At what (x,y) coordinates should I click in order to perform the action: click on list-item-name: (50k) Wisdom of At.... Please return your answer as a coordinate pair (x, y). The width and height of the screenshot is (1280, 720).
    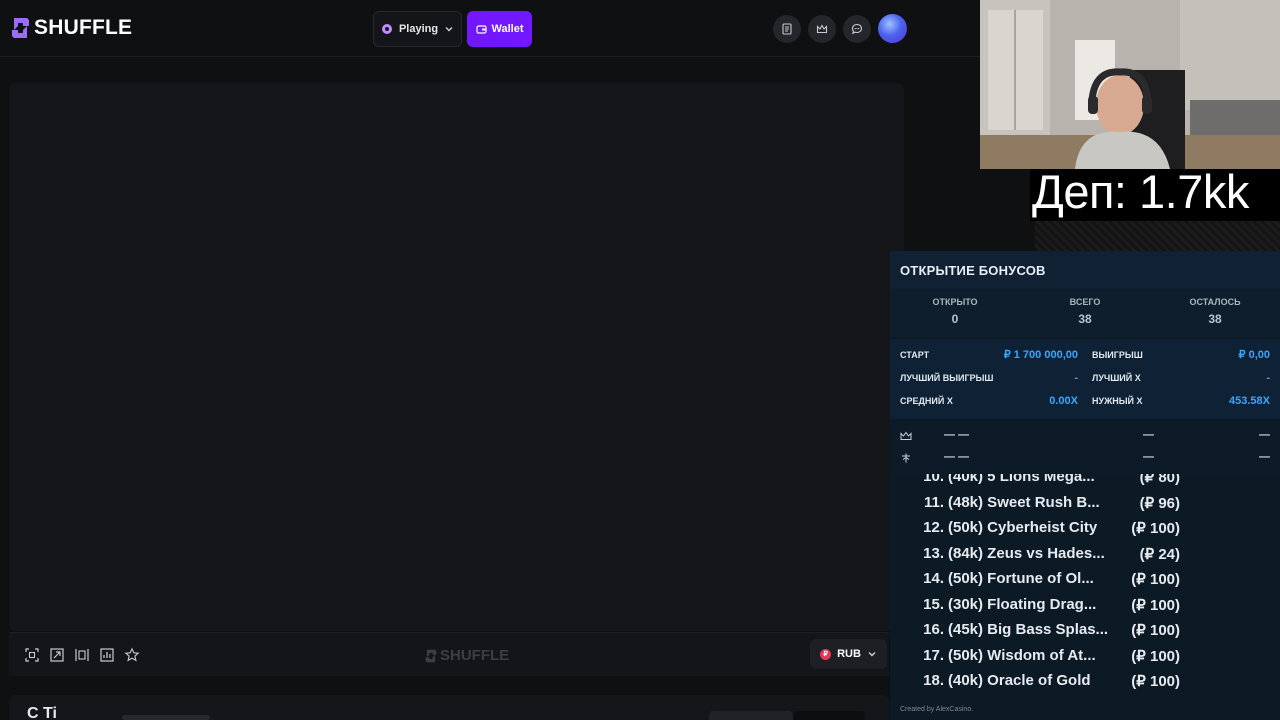
    Looking at the image, I should click on (1022, 655).